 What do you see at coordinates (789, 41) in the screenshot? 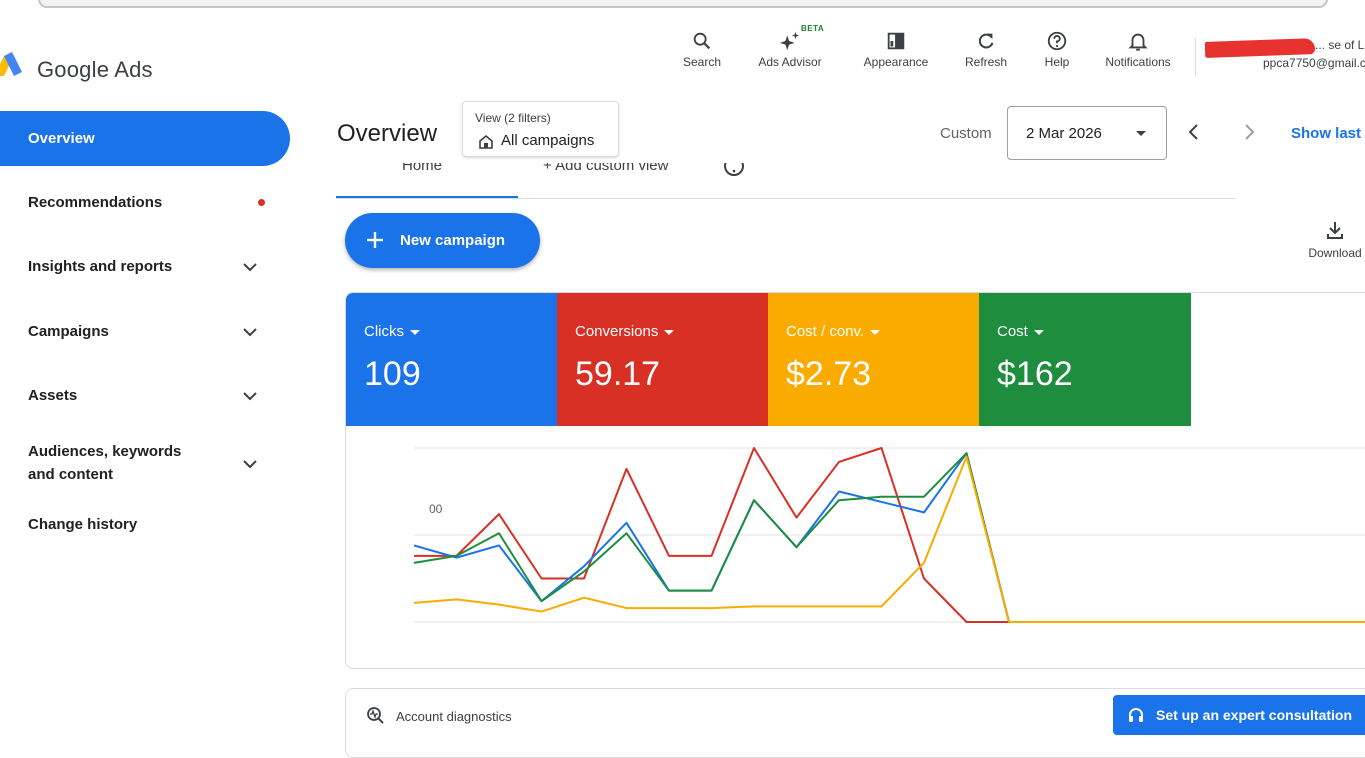
I see `sparkle-icon` at bounding box center [789, 41].